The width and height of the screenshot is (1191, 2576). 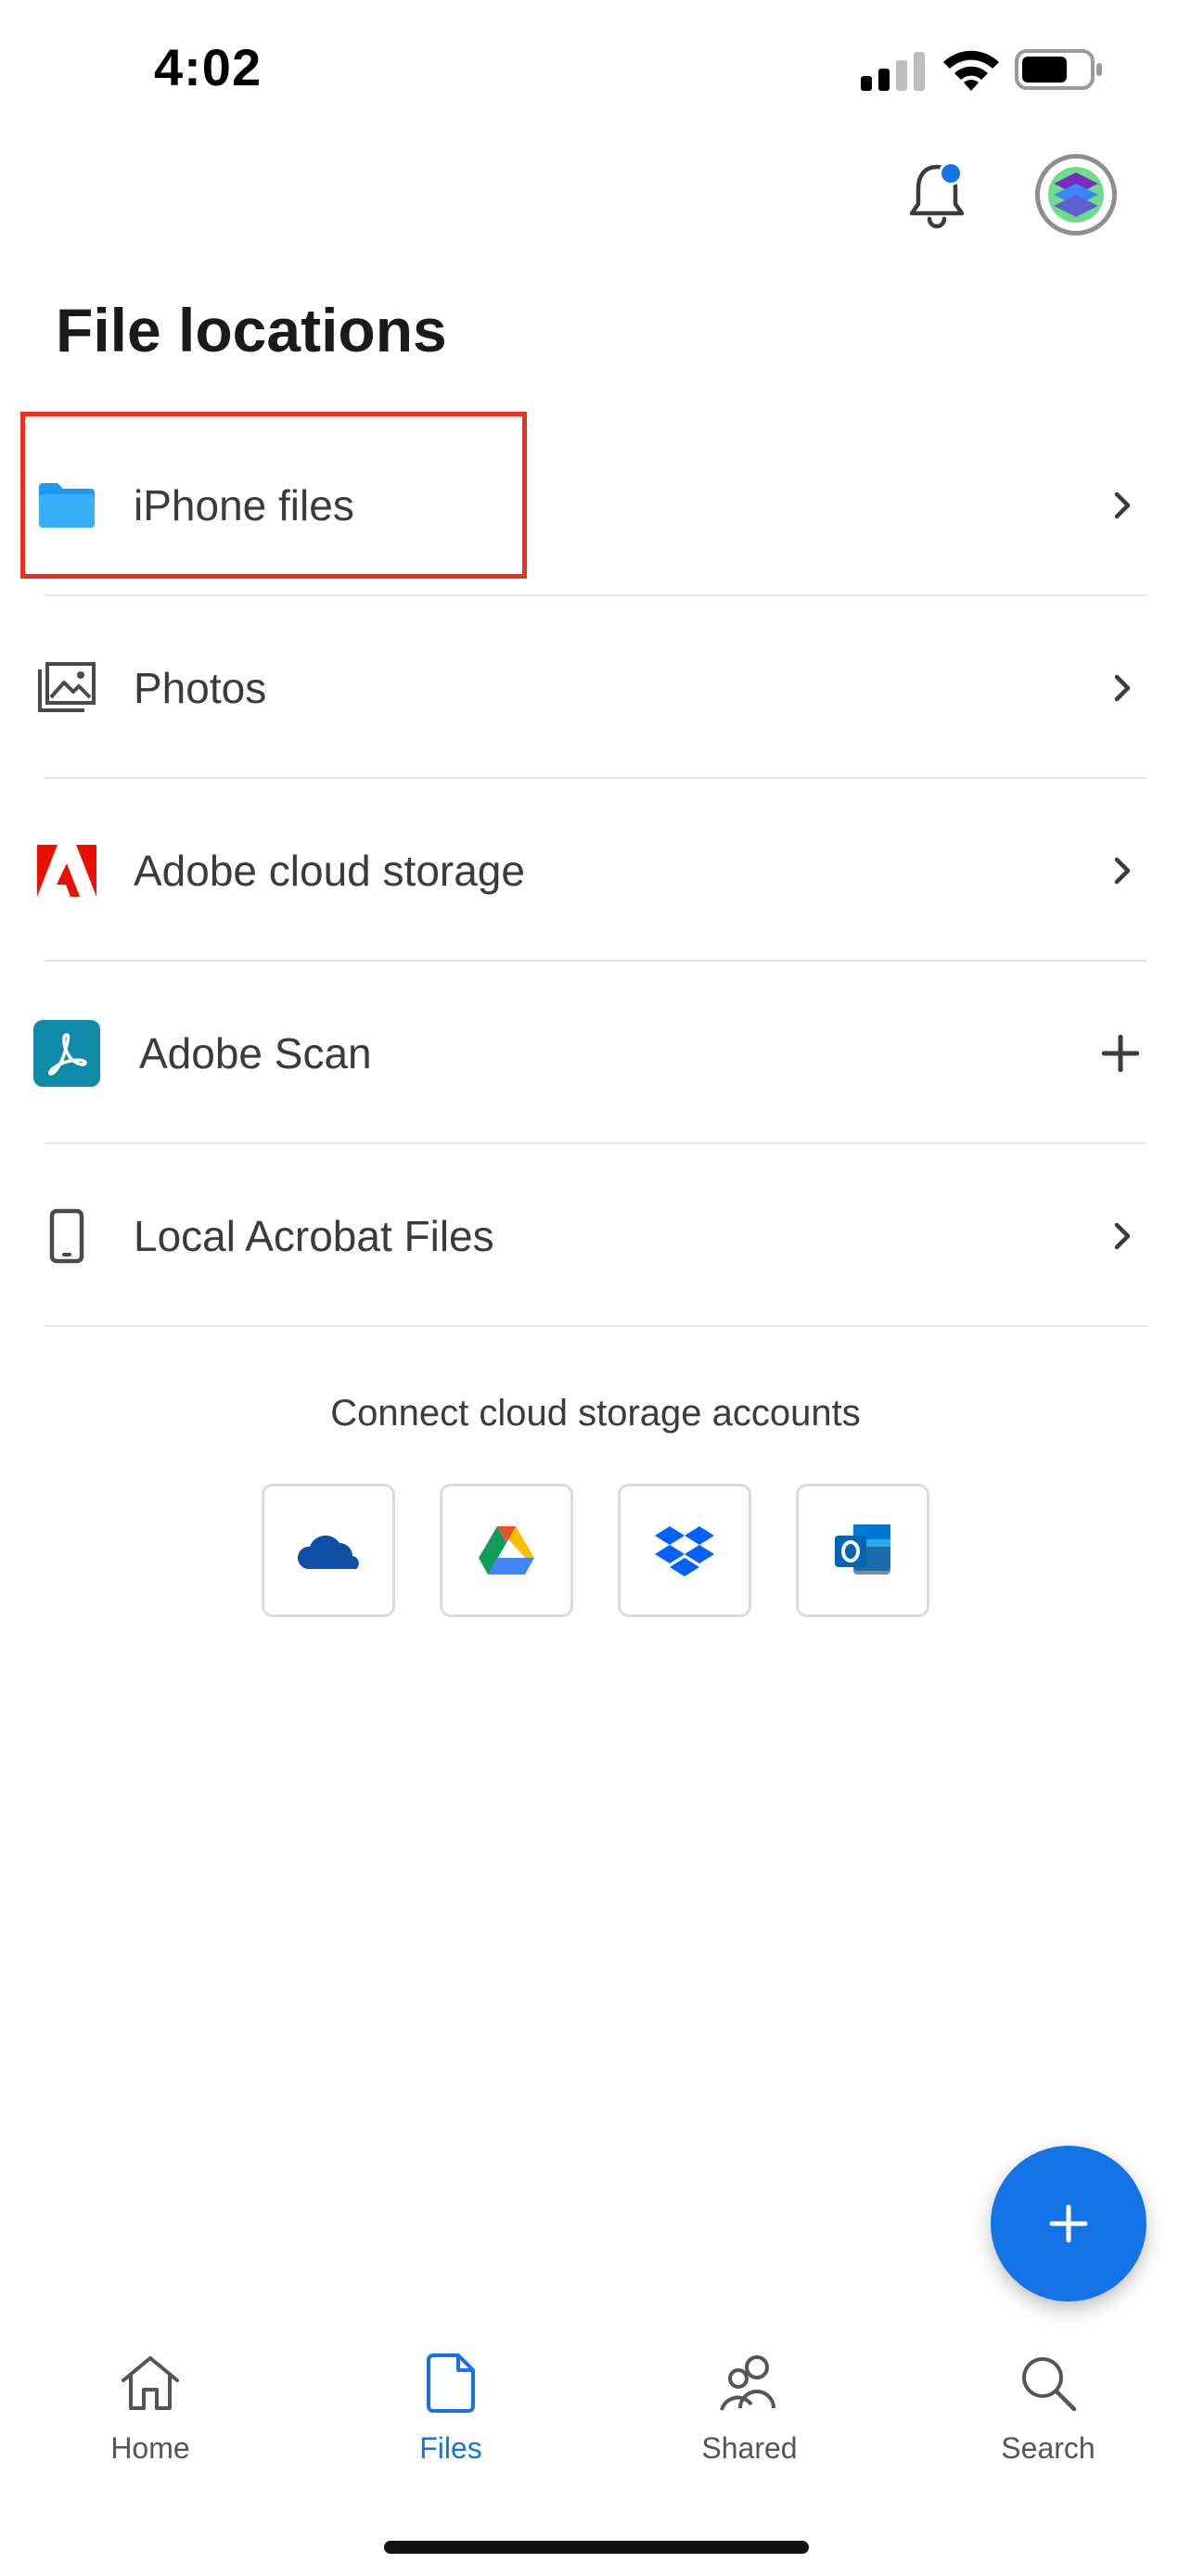 What do you see at coordinates (451, 2383) in the screenshot?
I see `file-icon` at bounding box center [451, 2383].